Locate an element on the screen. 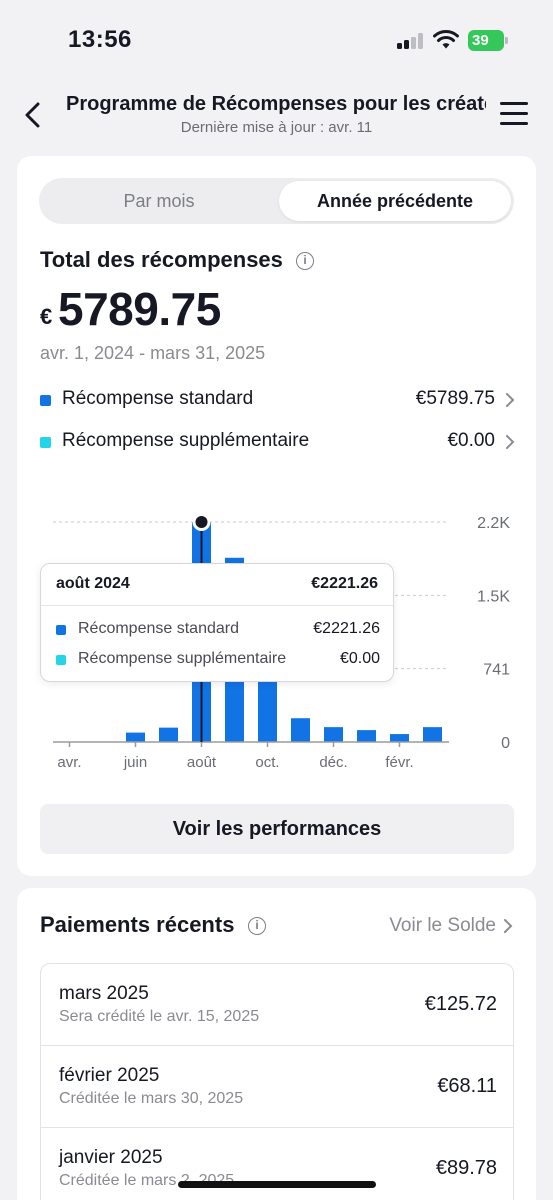 The width and height of the screenshot is (553, 1200). payment-month: février 2025 is located at coordinates (109, 1075).